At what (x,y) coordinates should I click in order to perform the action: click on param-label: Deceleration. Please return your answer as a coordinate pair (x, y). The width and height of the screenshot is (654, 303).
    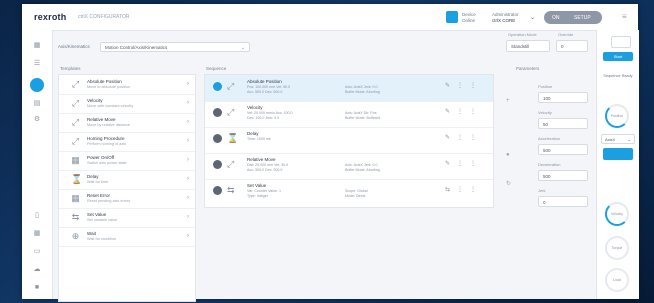
    Looking at the image, I should click on (549, 164).